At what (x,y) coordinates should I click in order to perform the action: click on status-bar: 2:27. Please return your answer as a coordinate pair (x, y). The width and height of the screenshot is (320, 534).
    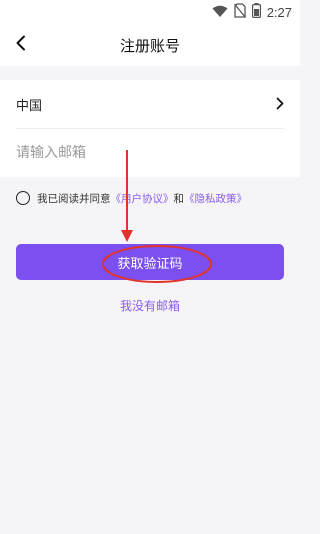
    Looking at the image, I should click on (150, 12).